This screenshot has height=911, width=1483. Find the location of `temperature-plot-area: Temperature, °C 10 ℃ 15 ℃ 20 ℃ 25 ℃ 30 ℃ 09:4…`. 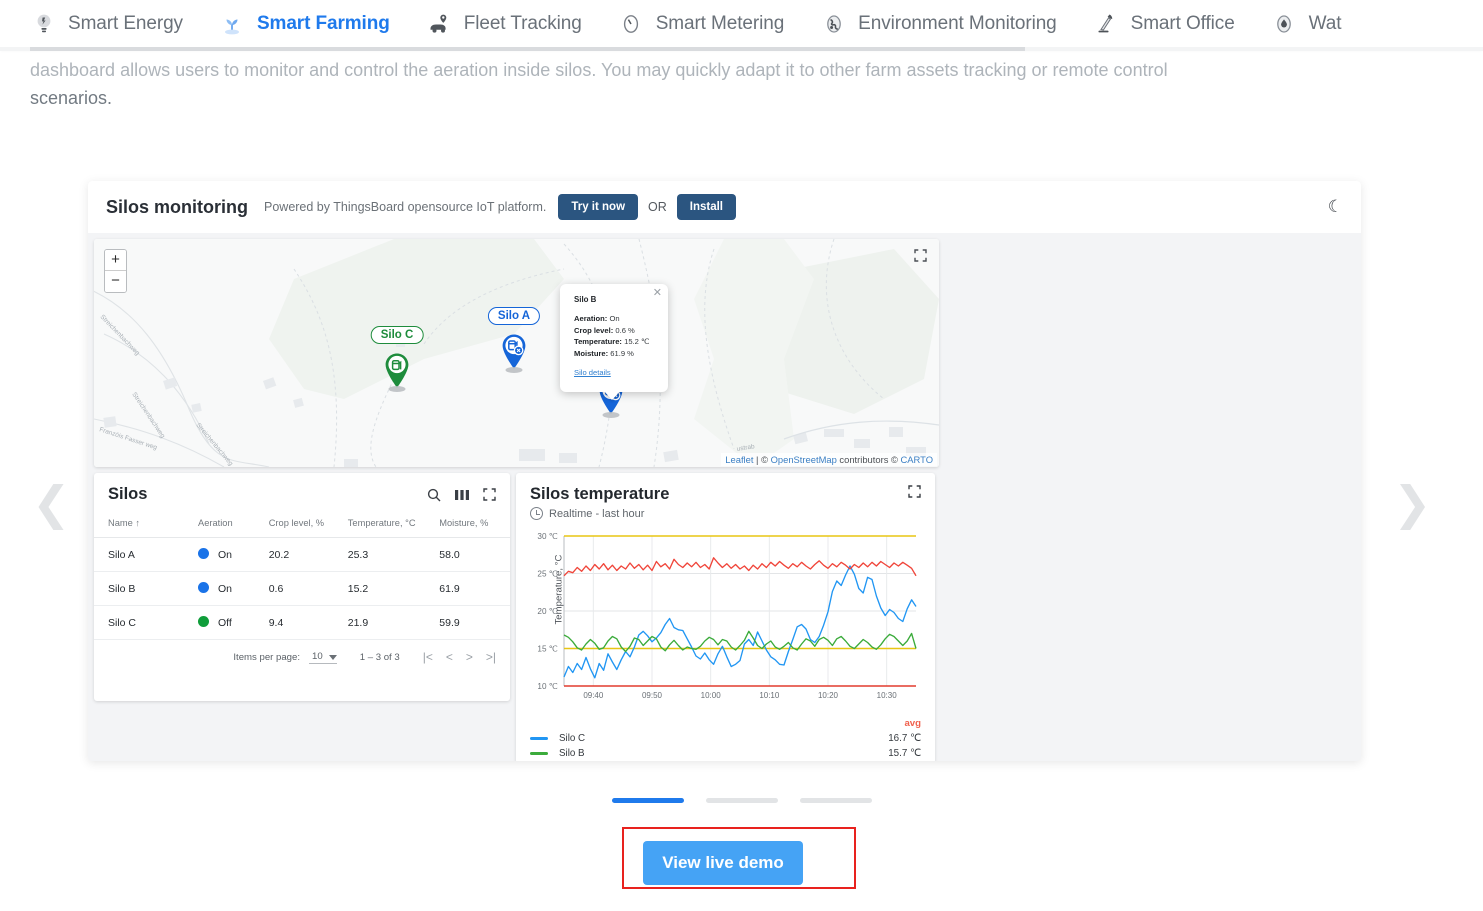

temperature-plot-area: Temperature, °C 10 ℃ 15 ℃ 20 ℃ 25 ℃ 30 ℃ 09:4… is located at coordinates (725, 619).